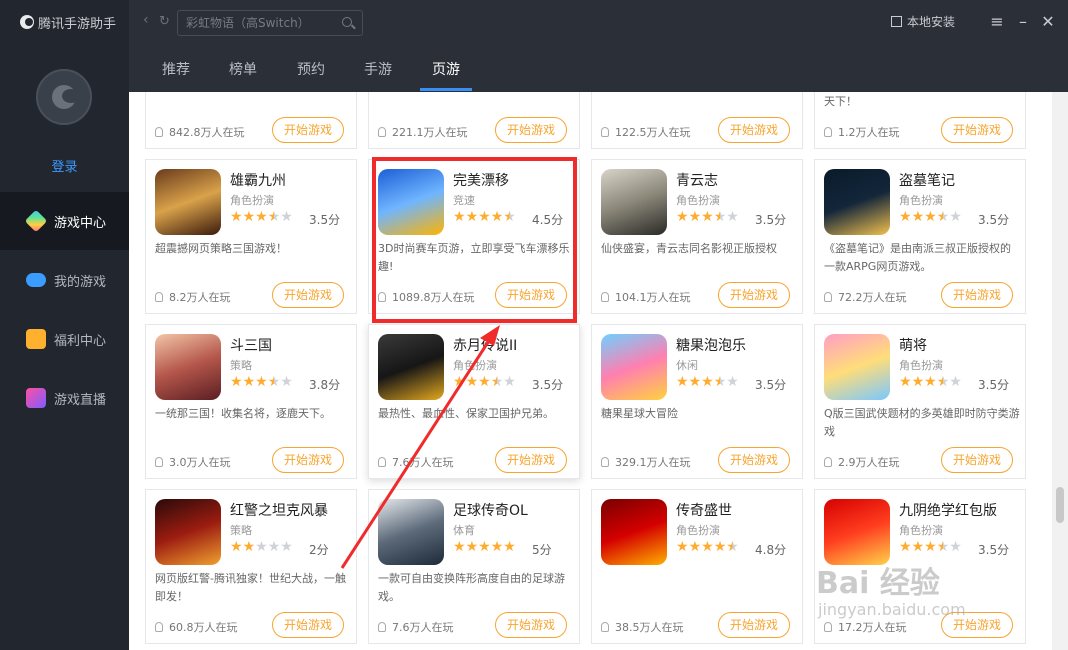 The image size is (1068, 650). What do you see at coordinates (878, 583) in the screenshot?
I see `watermark: Bai 经验` at bounding box center [878, 583].